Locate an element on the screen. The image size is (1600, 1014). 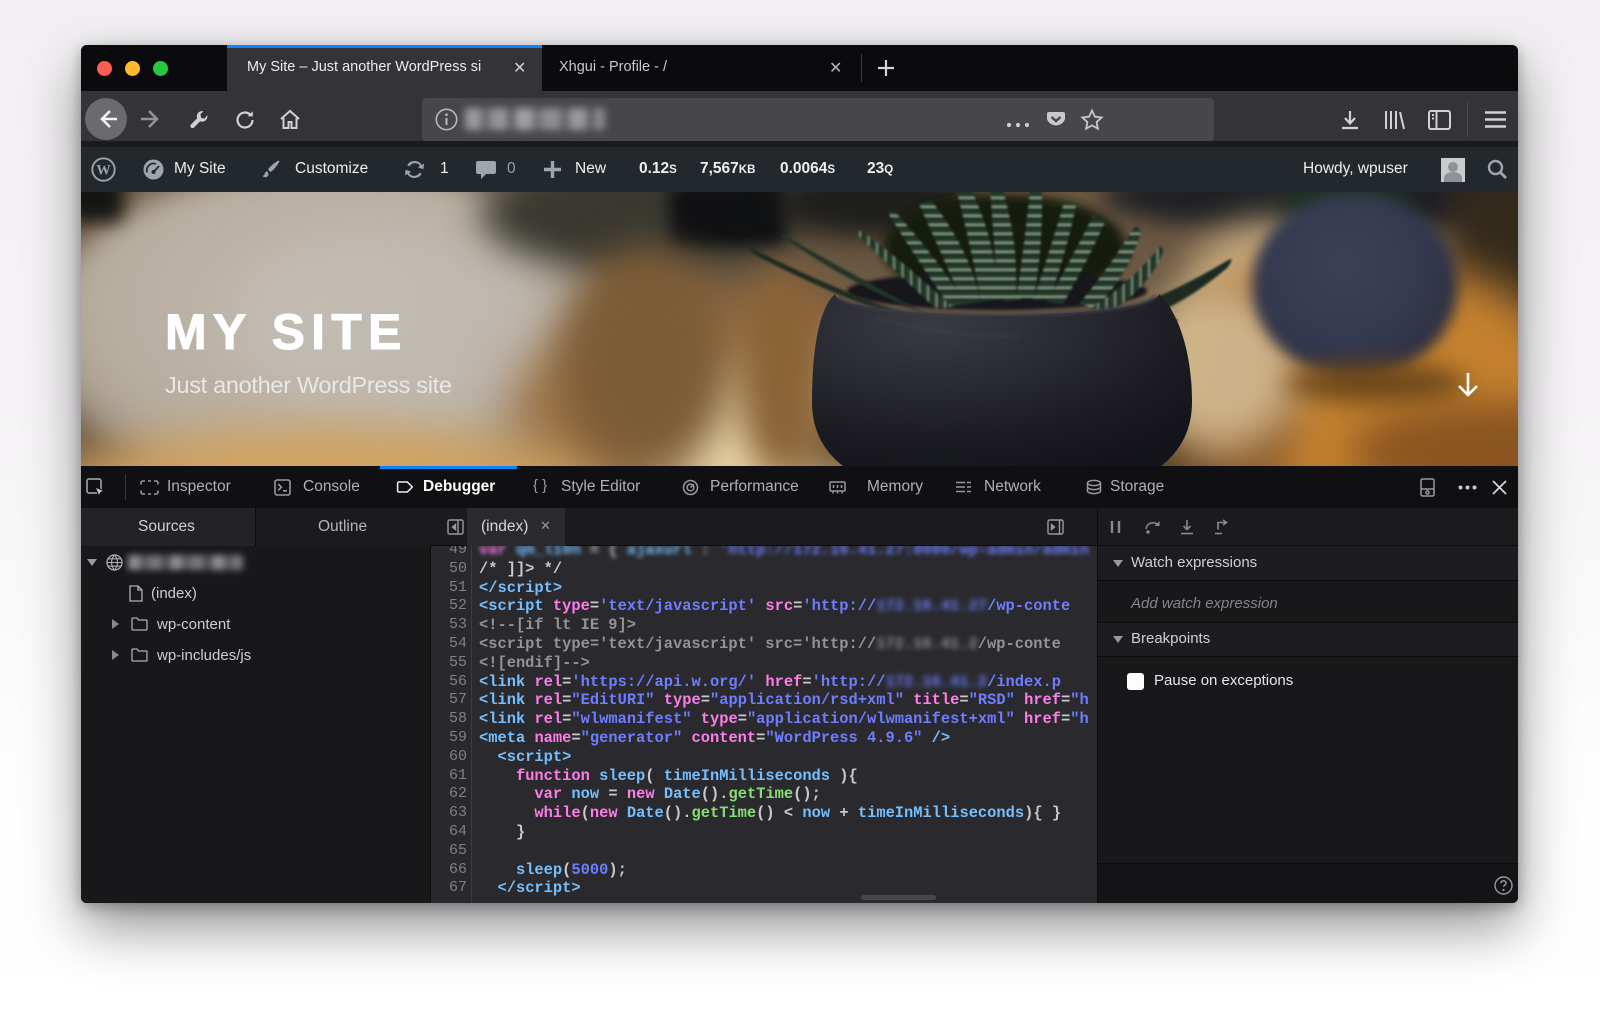
svg-text: W is located at coordinates (103, 170).